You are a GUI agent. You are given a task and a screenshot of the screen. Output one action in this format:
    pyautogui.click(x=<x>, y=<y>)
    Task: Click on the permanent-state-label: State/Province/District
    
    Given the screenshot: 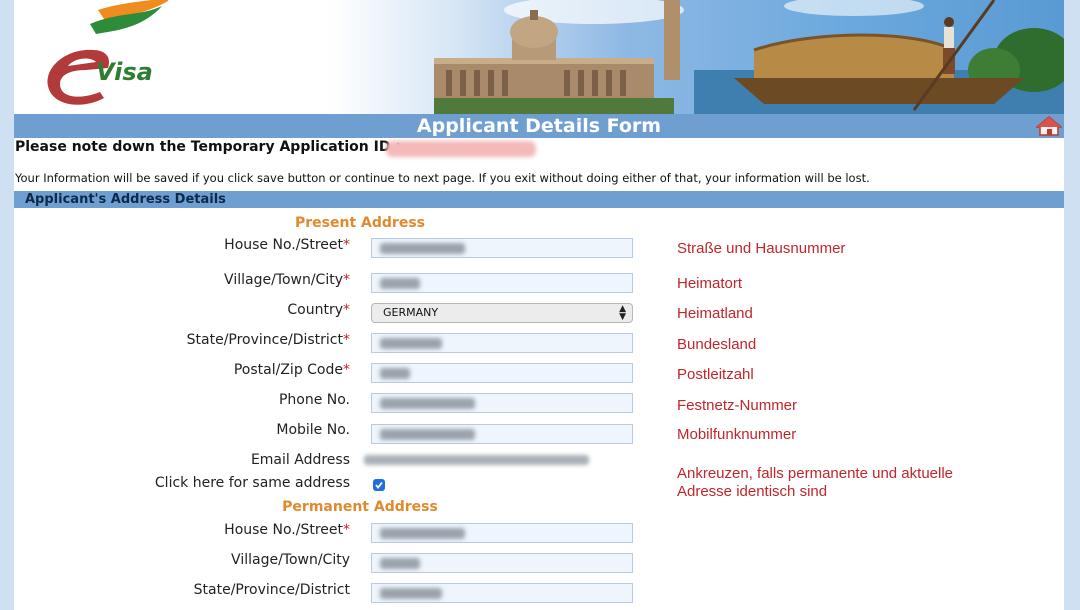 What is the action you would take?
    pyautogui.click(x=271, y=590)
    